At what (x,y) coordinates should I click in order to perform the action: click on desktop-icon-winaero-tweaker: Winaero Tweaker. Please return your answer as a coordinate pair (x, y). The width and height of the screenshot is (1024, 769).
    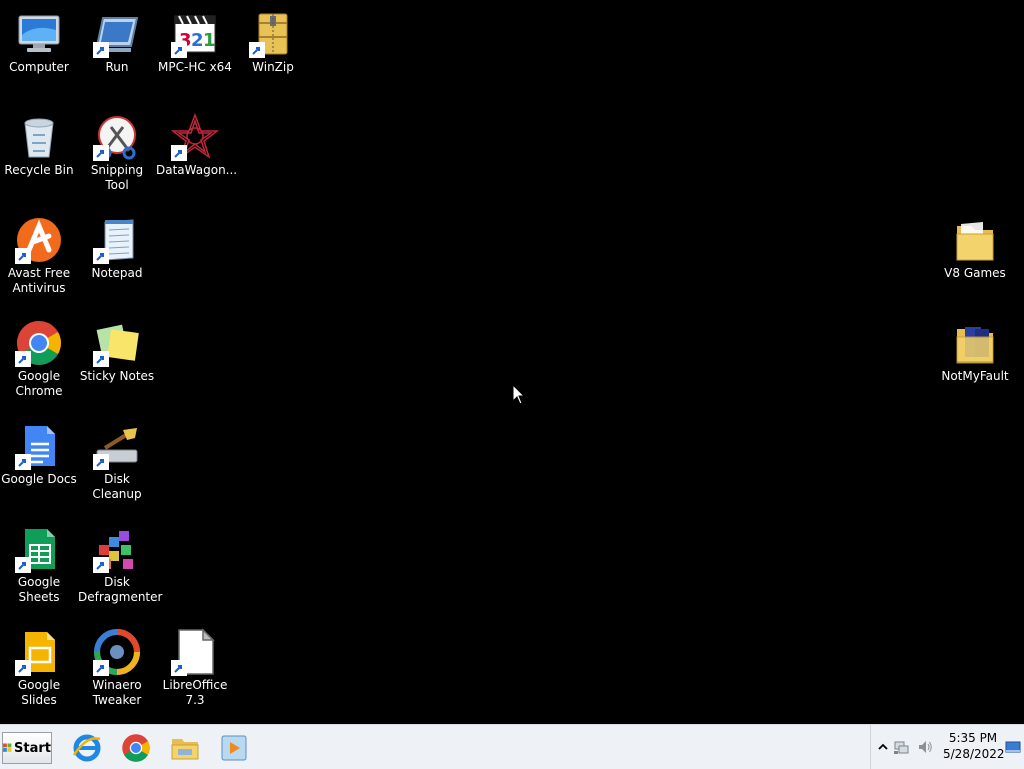
    Looking at the image, I should click on (117, 670).